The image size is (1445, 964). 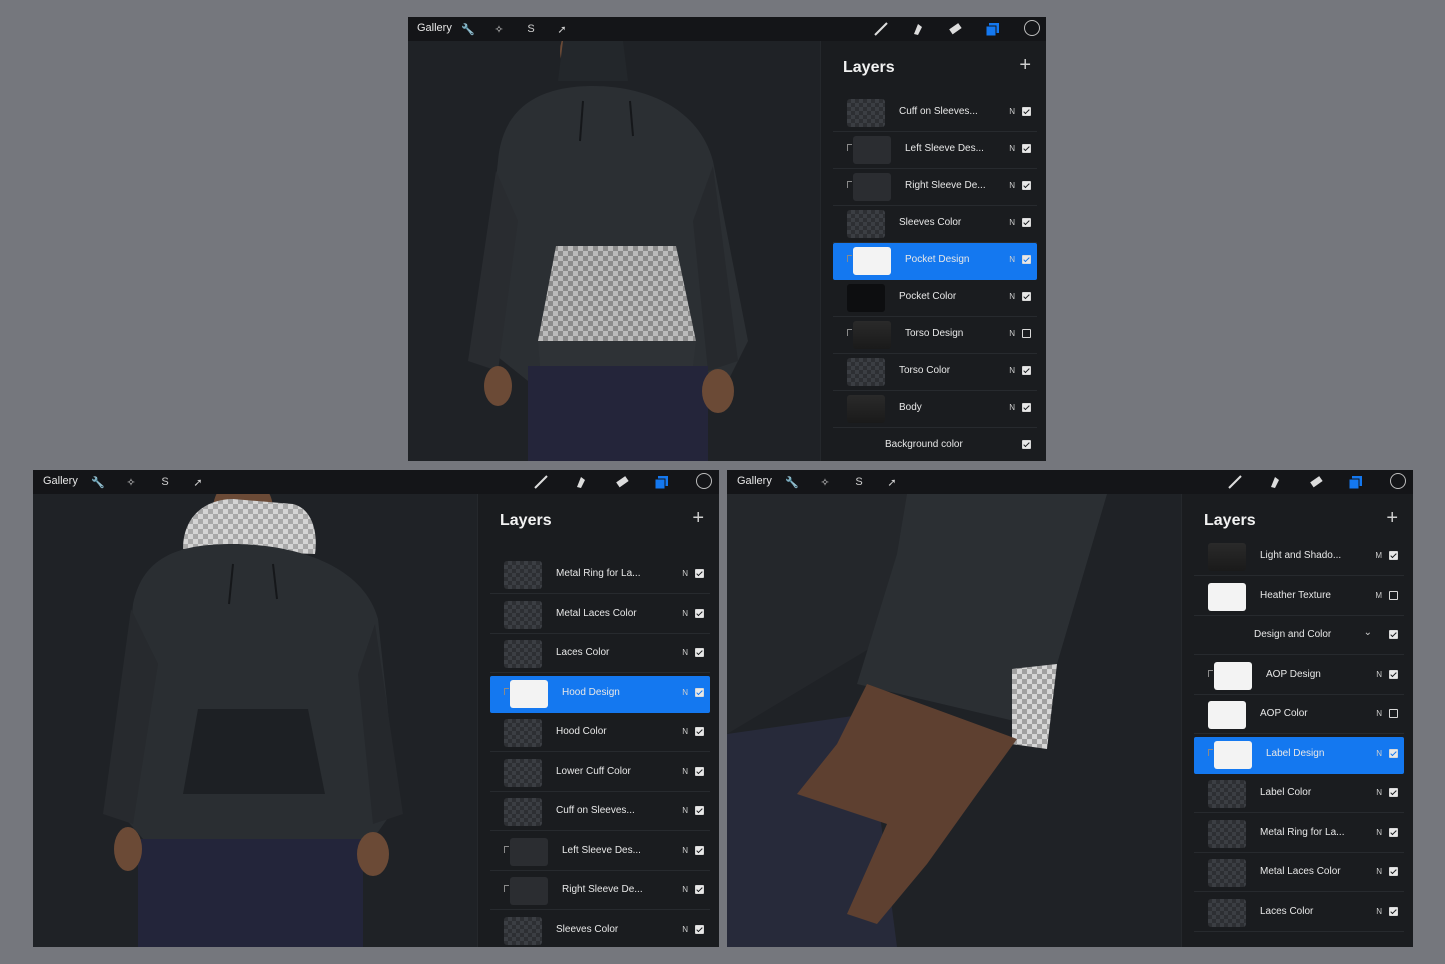 I want to click on layer-row: Label Design N, so click(x=1299, y=755).